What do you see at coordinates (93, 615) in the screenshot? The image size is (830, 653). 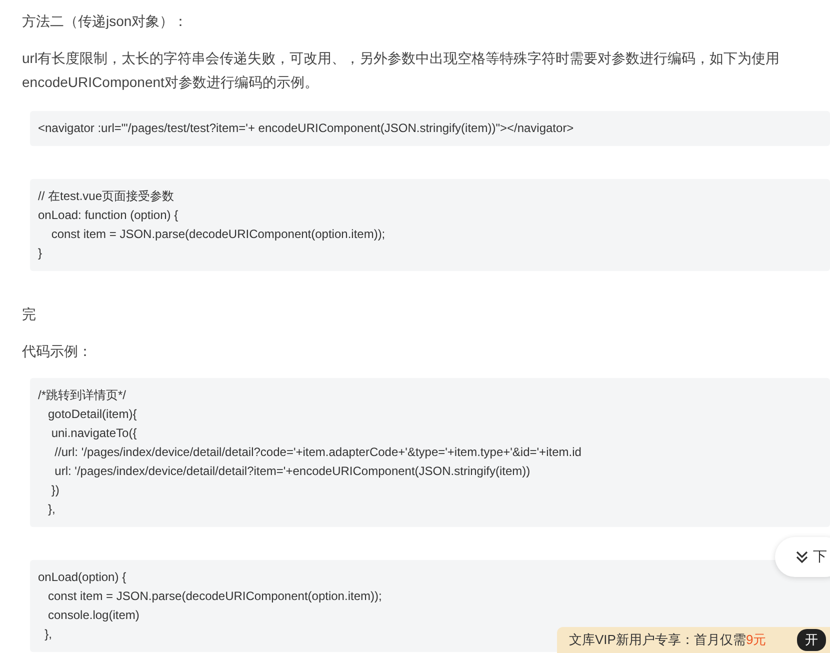 I see `code-line: console.log(item)` at bounding box center [93, 615].